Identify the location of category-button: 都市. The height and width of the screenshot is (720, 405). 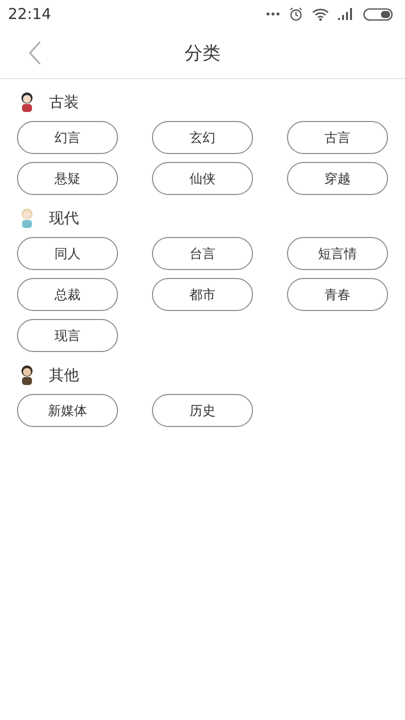
(202, 294).